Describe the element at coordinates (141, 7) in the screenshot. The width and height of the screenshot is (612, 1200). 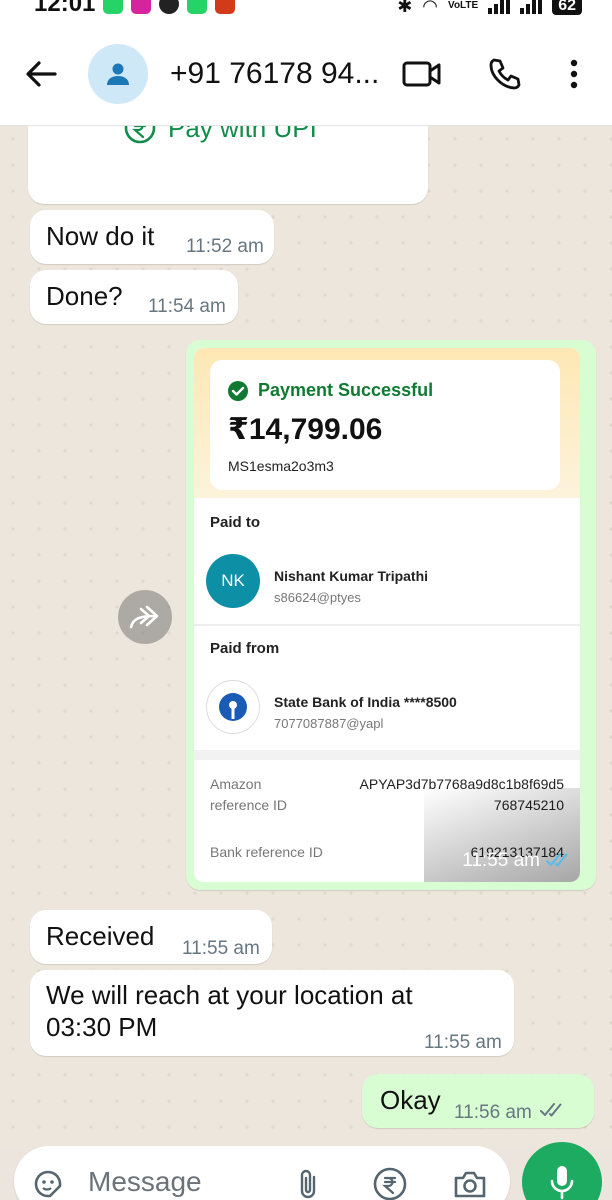
I see `instagram-notification-icon` at that location.